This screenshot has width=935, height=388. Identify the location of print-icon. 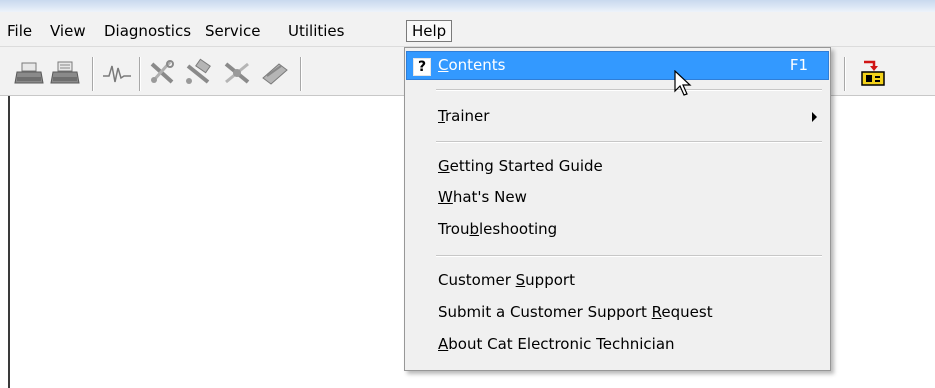
(30, 73).